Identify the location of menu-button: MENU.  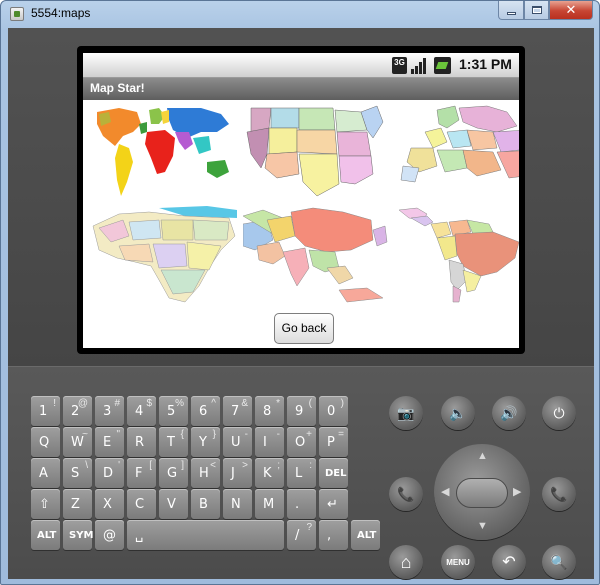
(458, 562).